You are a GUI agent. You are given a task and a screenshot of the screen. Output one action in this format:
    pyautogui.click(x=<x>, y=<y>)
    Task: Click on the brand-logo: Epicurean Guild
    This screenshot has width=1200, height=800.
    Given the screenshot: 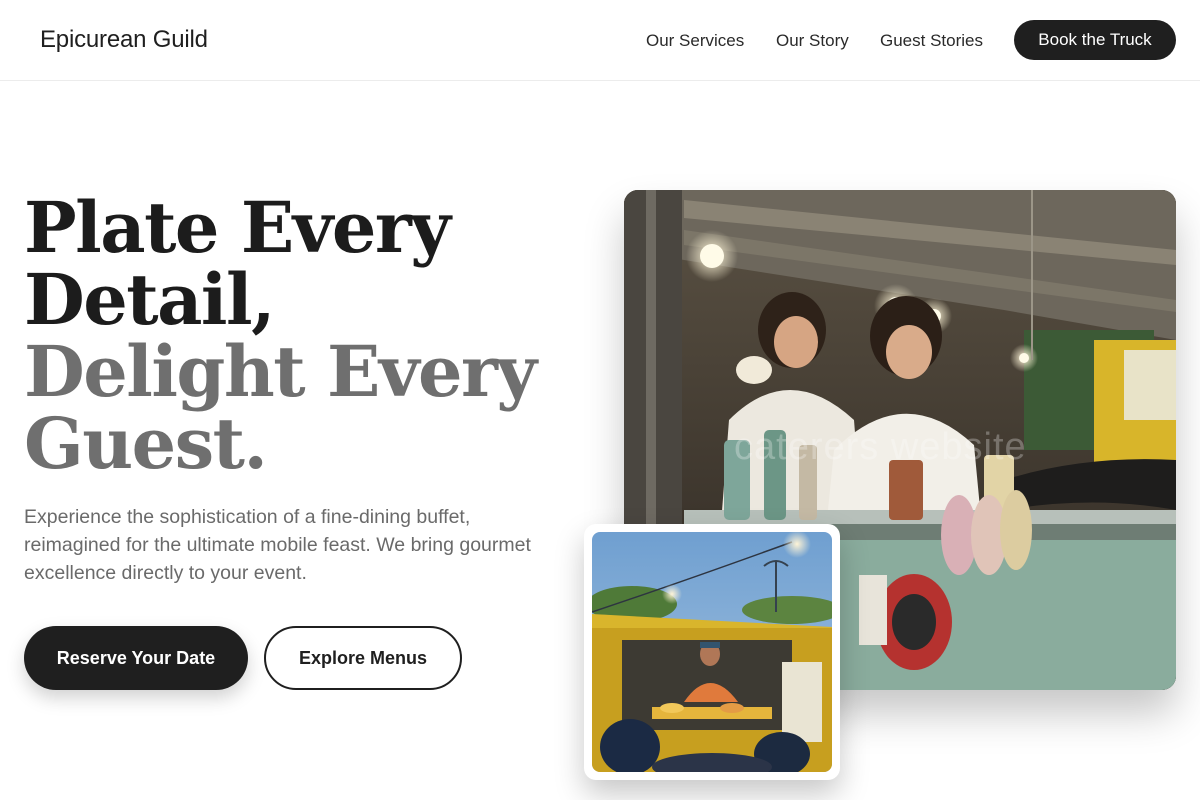 What is the action you would take?
    pyautogui.click(x=124, y=40)
    